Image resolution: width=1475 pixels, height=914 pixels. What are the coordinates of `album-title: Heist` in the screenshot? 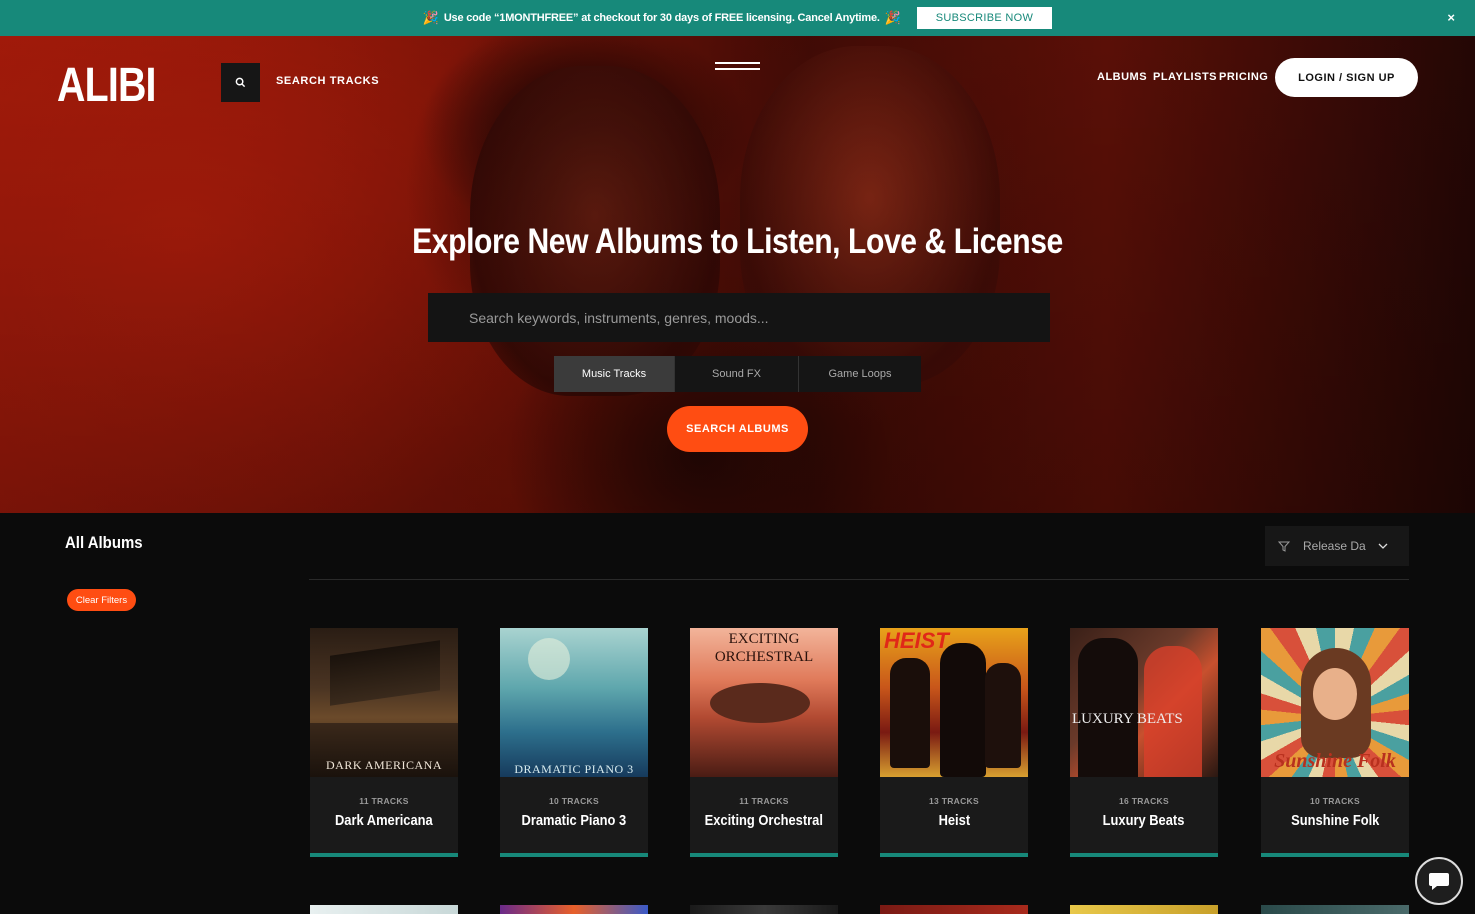 It's located at (954, 820).